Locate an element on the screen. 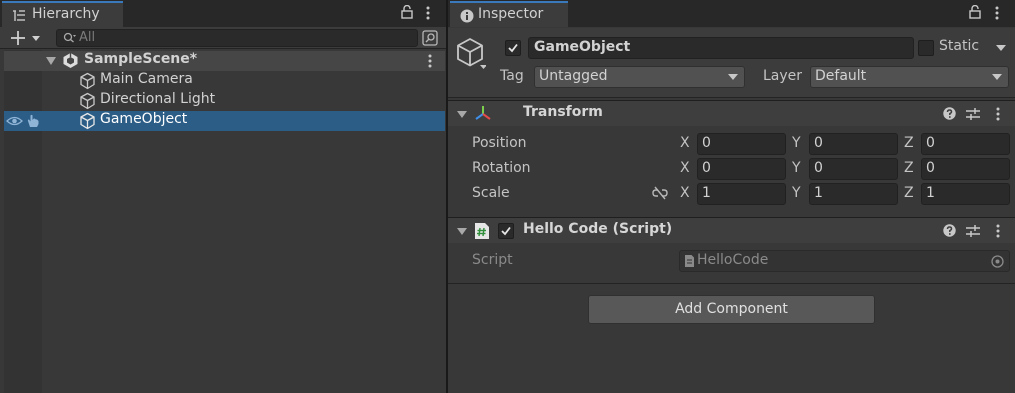  layer-value: Default is located at coordinates (841, 76).